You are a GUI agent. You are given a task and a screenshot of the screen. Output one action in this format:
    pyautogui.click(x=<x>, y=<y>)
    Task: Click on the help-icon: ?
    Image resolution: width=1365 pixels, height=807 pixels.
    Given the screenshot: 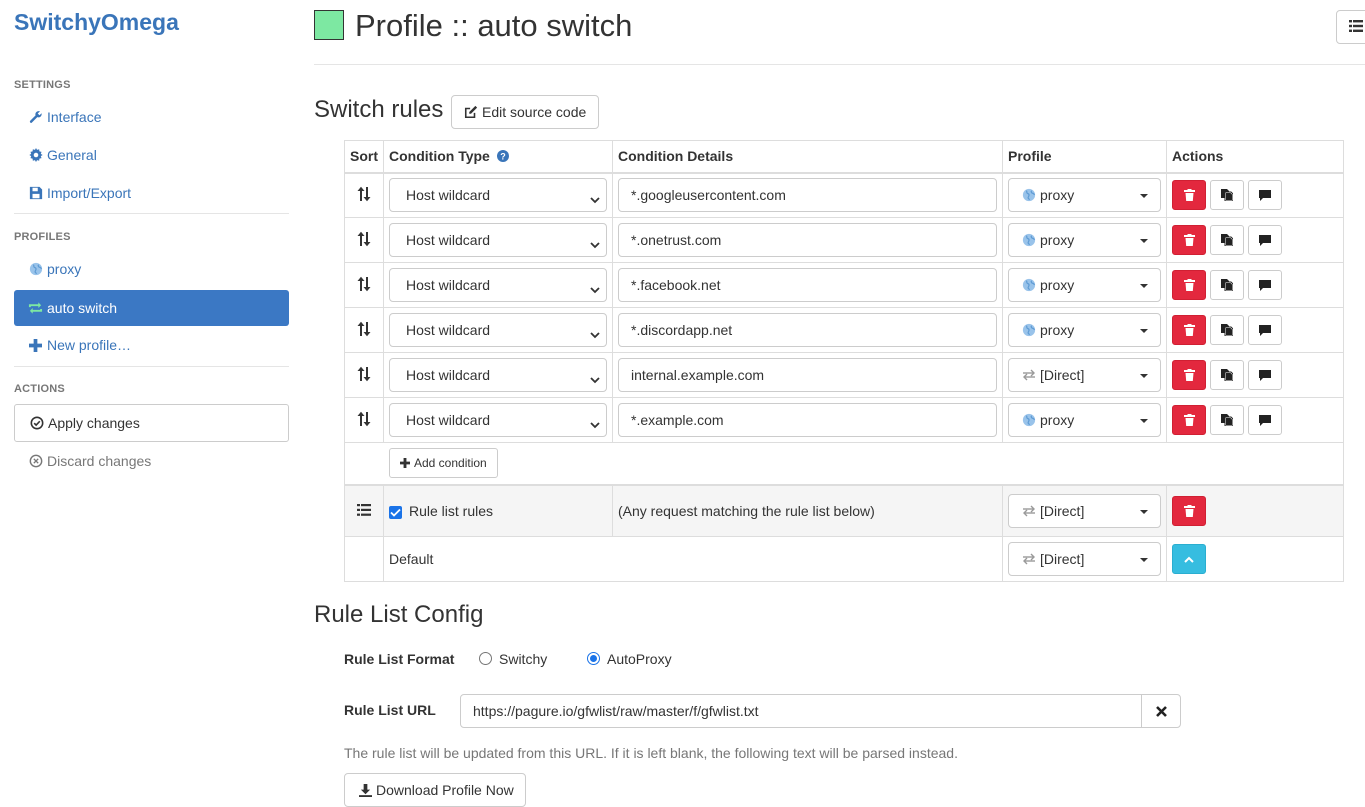 What is the action you would take?
    pyautogui.click(x=502, y=156)
    